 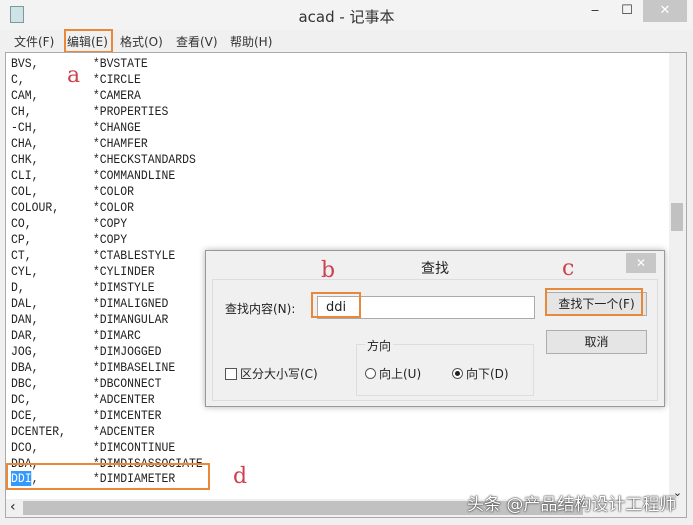 I want to click on command: *COMMANDLINE, so click(x=134, y=175).